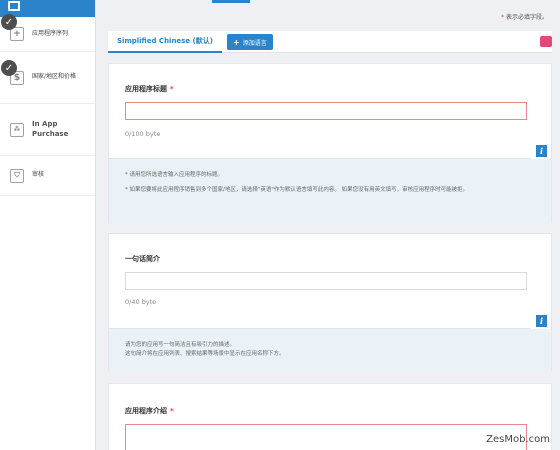  I want to click on sidebar-item-country-price: ✓ $ 国家/地区和价格, so click(47, 78).